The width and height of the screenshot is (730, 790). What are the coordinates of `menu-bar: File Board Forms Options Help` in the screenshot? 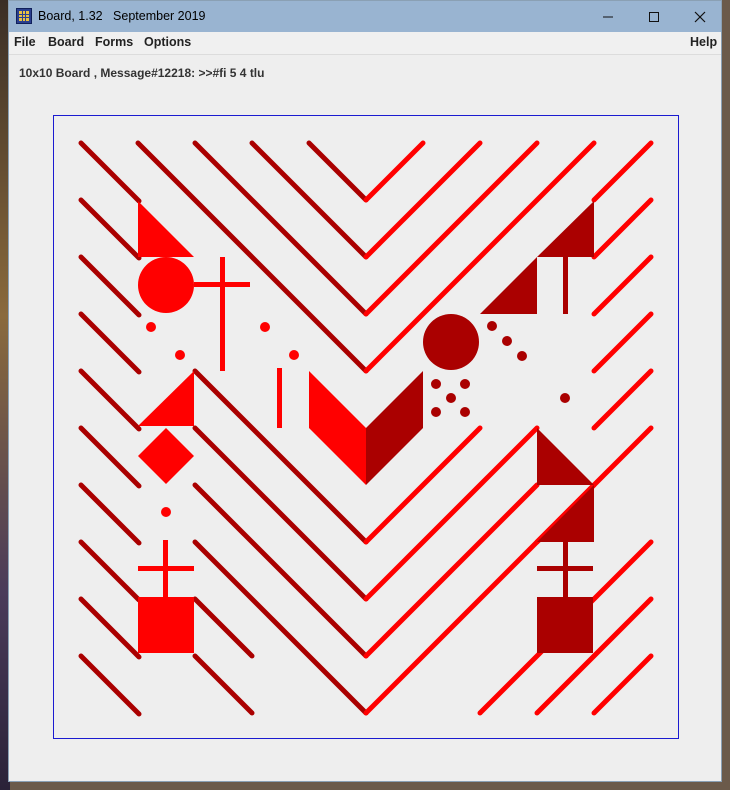 It's located at (365, 43).